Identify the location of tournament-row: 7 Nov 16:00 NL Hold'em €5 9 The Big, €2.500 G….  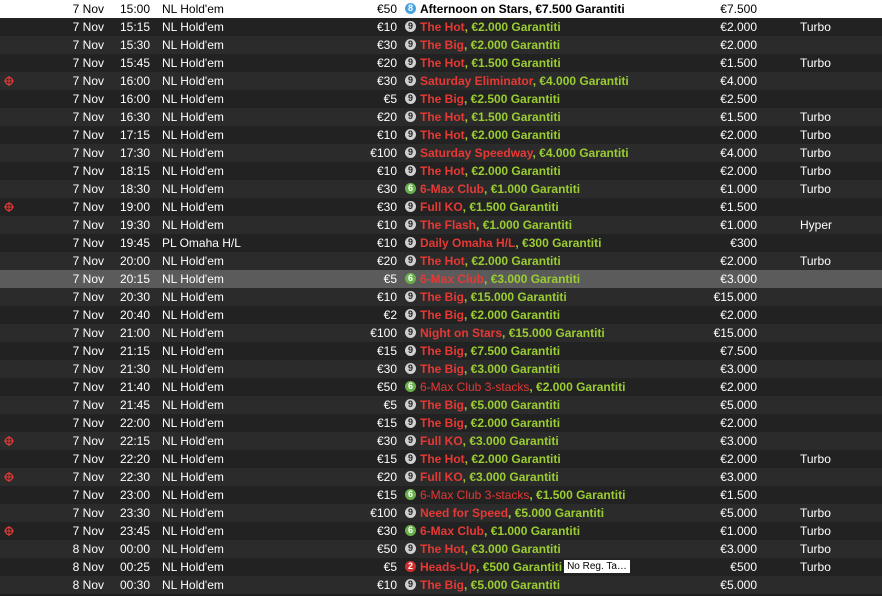
(441, 99).